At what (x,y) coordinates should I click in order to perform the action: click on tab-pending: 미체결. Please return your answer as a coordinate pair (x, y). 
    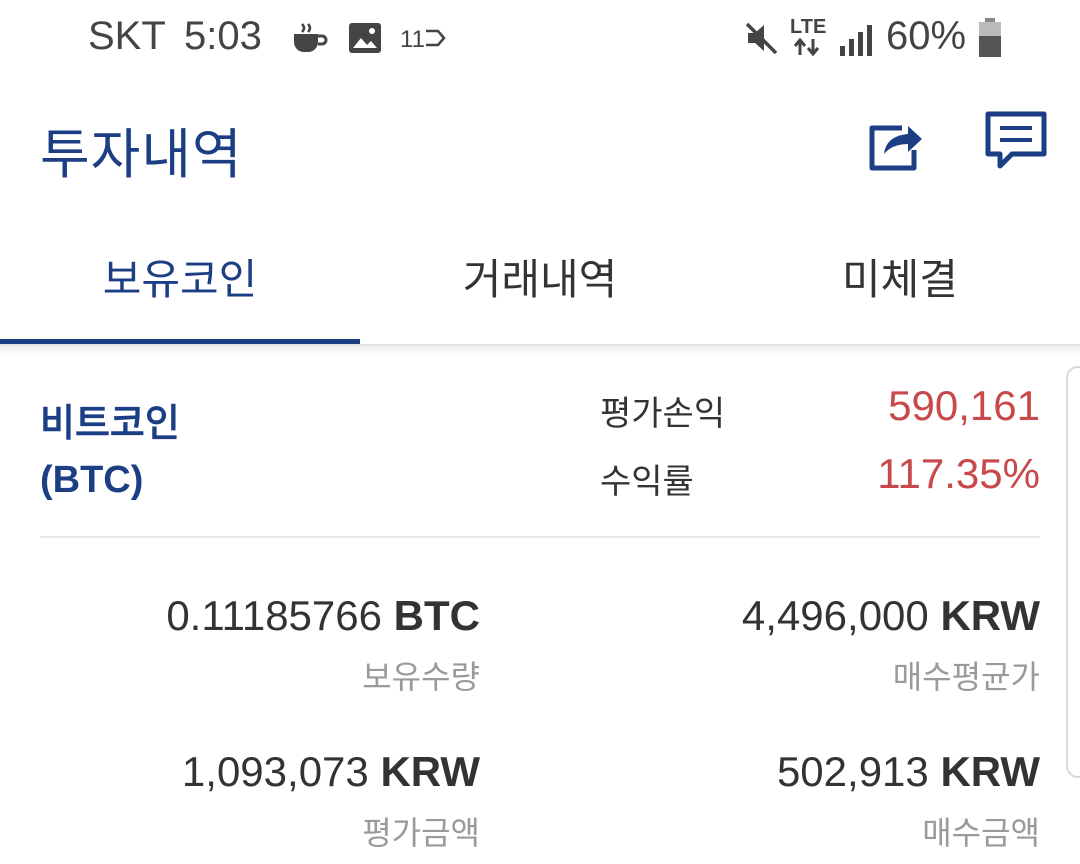
    Looking at the image, I should click on (900, 280).